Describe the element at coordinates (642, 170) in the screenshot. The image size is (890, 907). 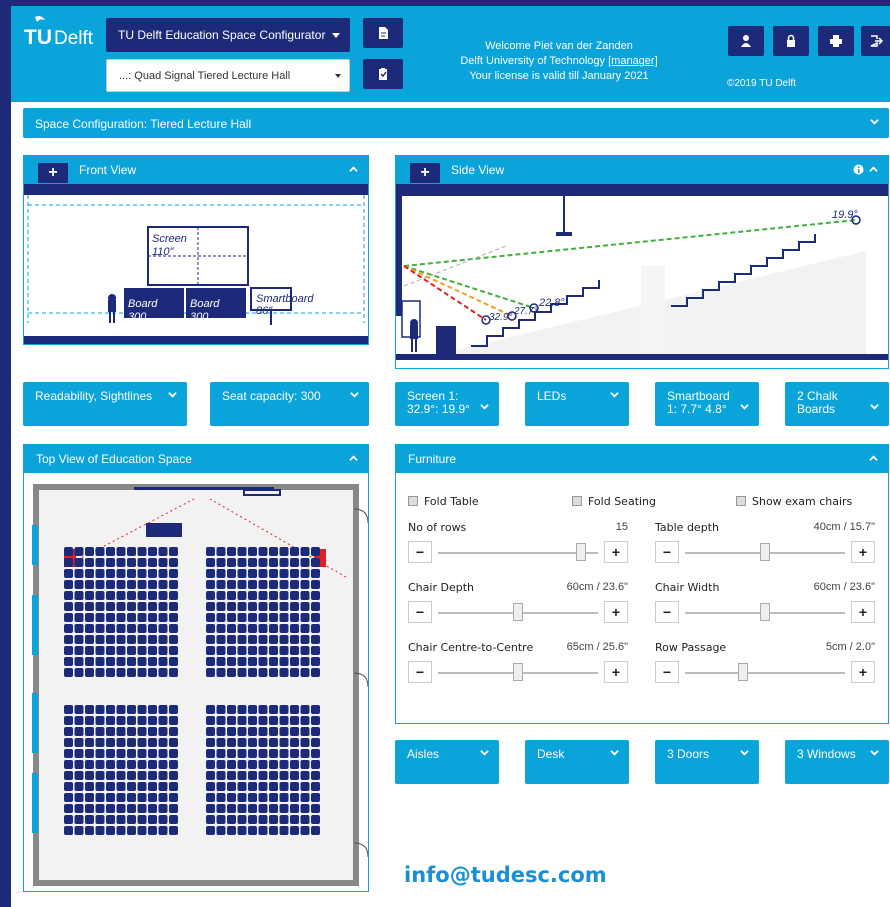
I see `side-view-header: + Side View` at that location.